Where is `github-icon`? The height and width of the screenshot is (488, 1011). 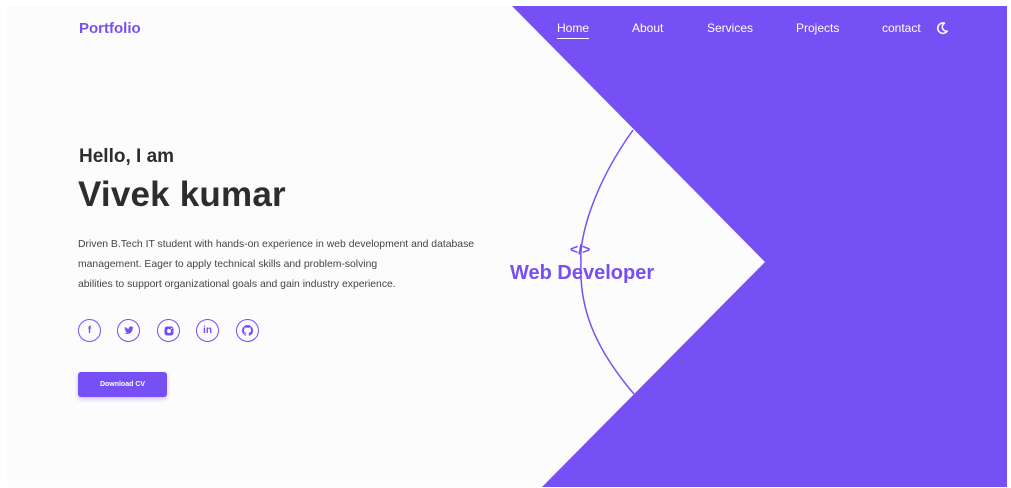
github-icon is located at coordinates (247, 330).